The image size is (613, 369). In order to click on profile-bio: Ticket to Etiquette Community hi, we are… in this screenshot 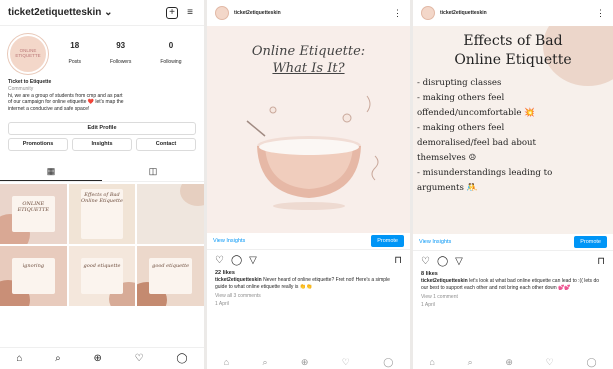, I will do `click(102, 96)`.